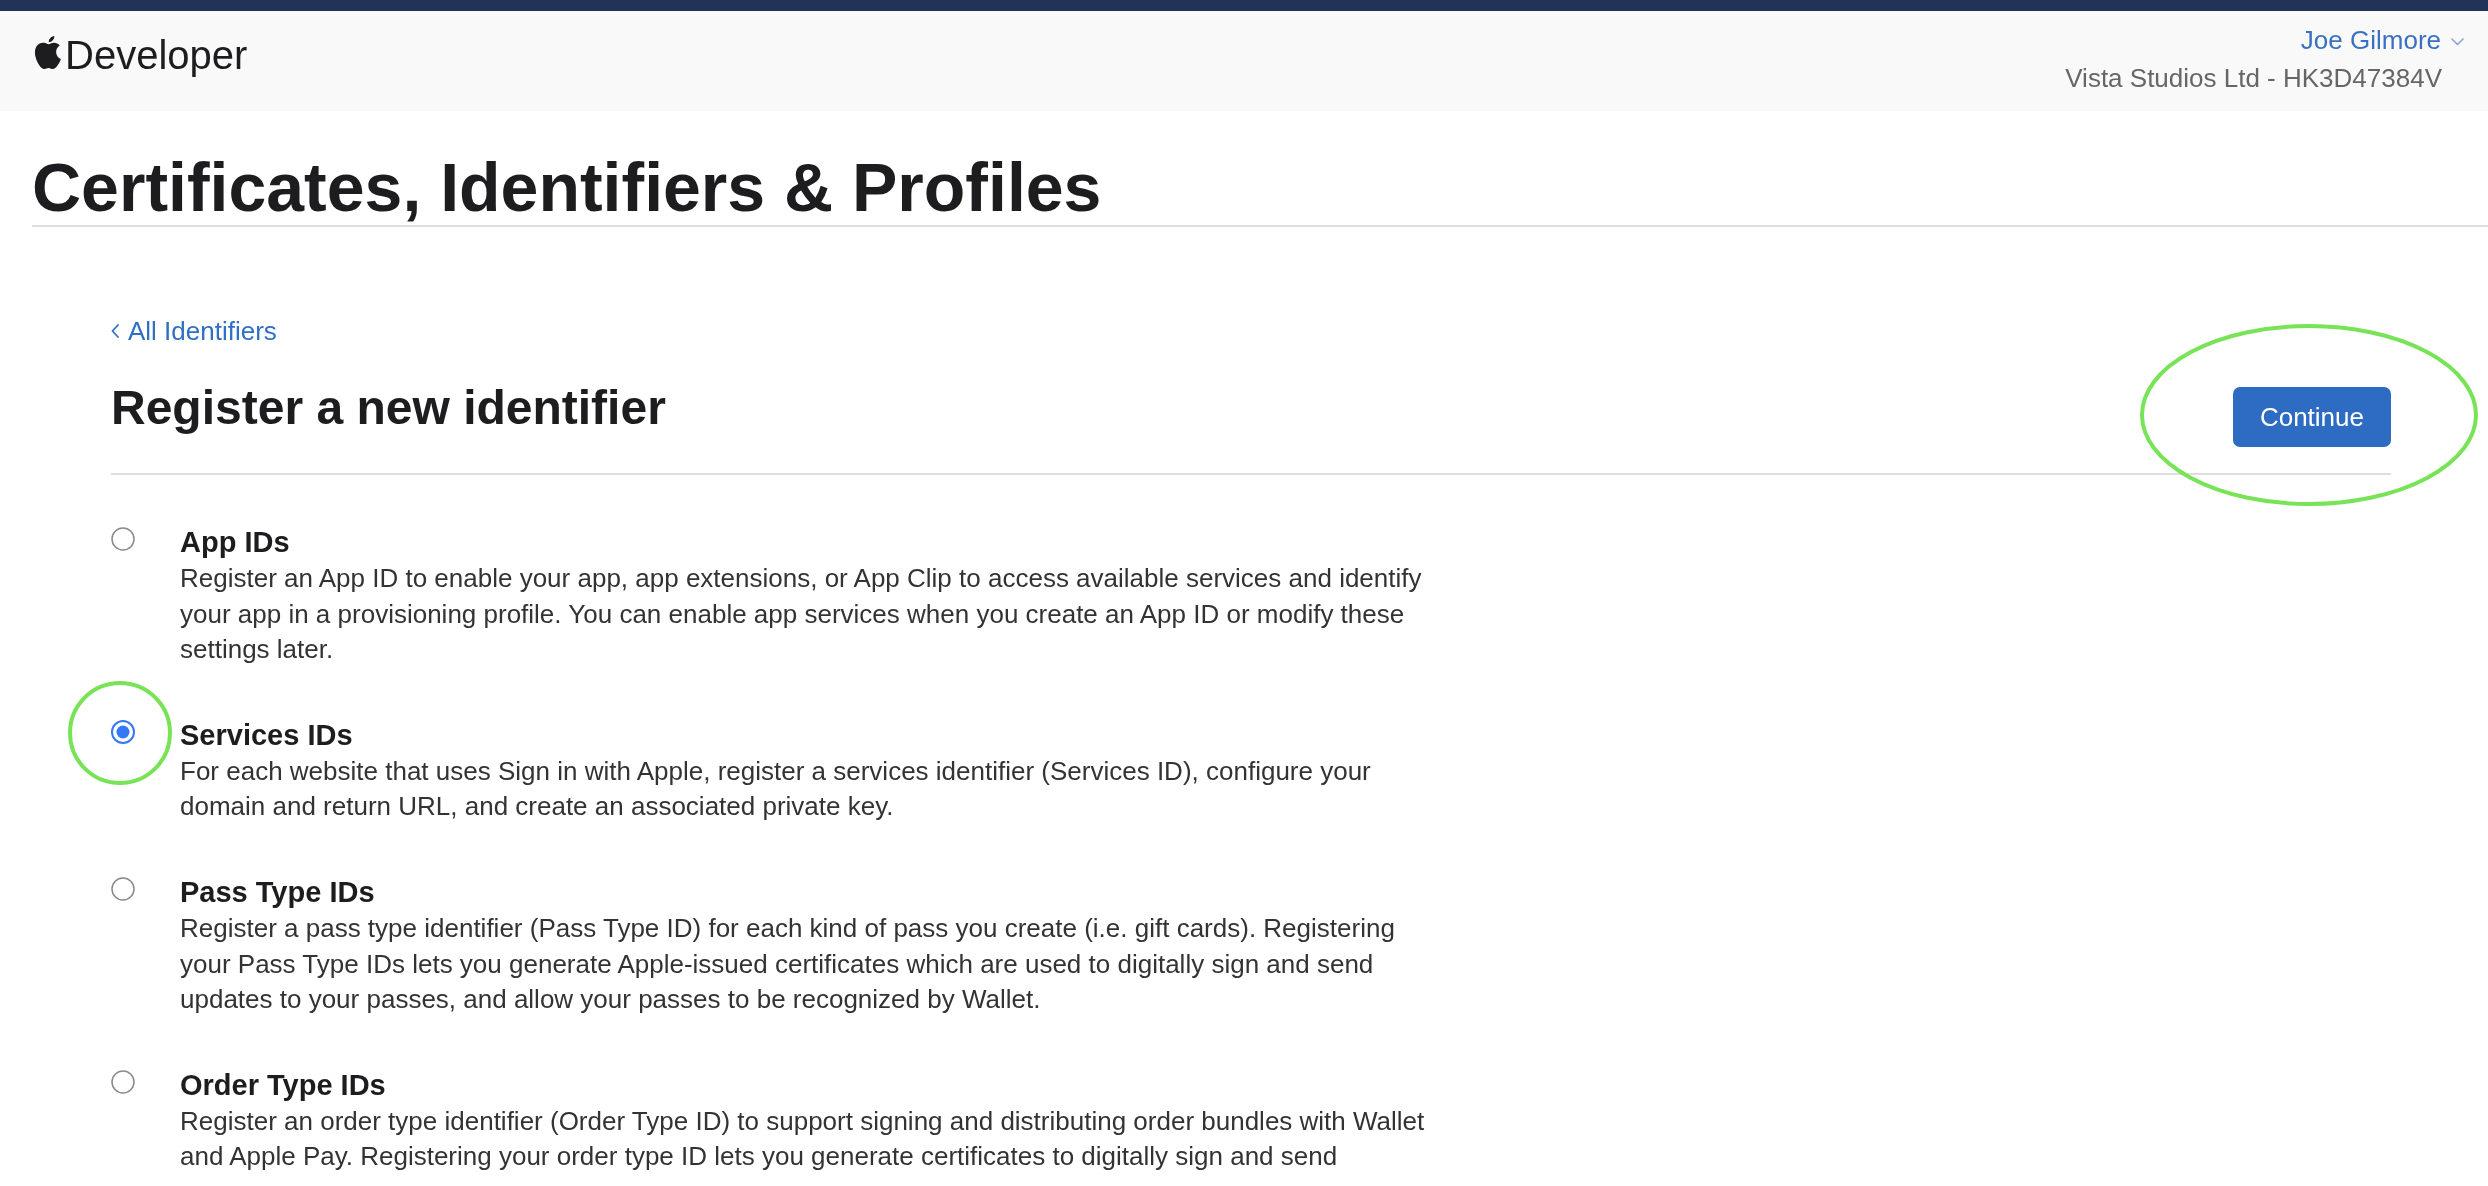 The width and height of the screenshot is (2488, 1186). I want to click on page-title: Certificates, Identifiers & Profiles, so click(567, 187).